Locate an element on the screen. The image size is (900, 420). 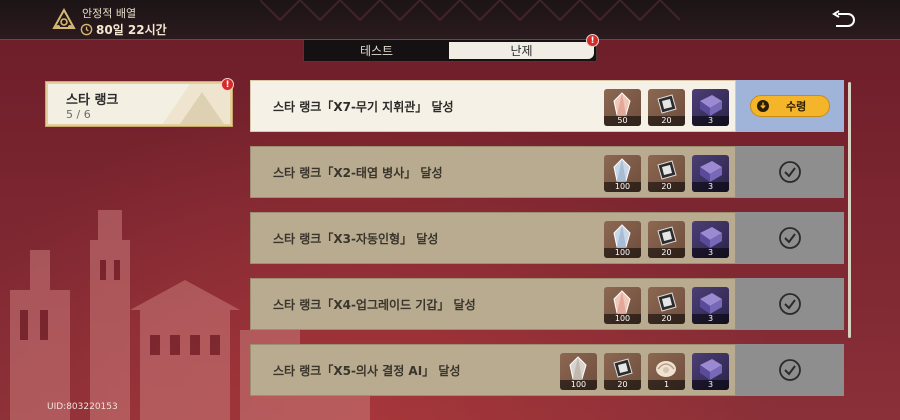
list-scrollbar is located at coordinates (849, 210).